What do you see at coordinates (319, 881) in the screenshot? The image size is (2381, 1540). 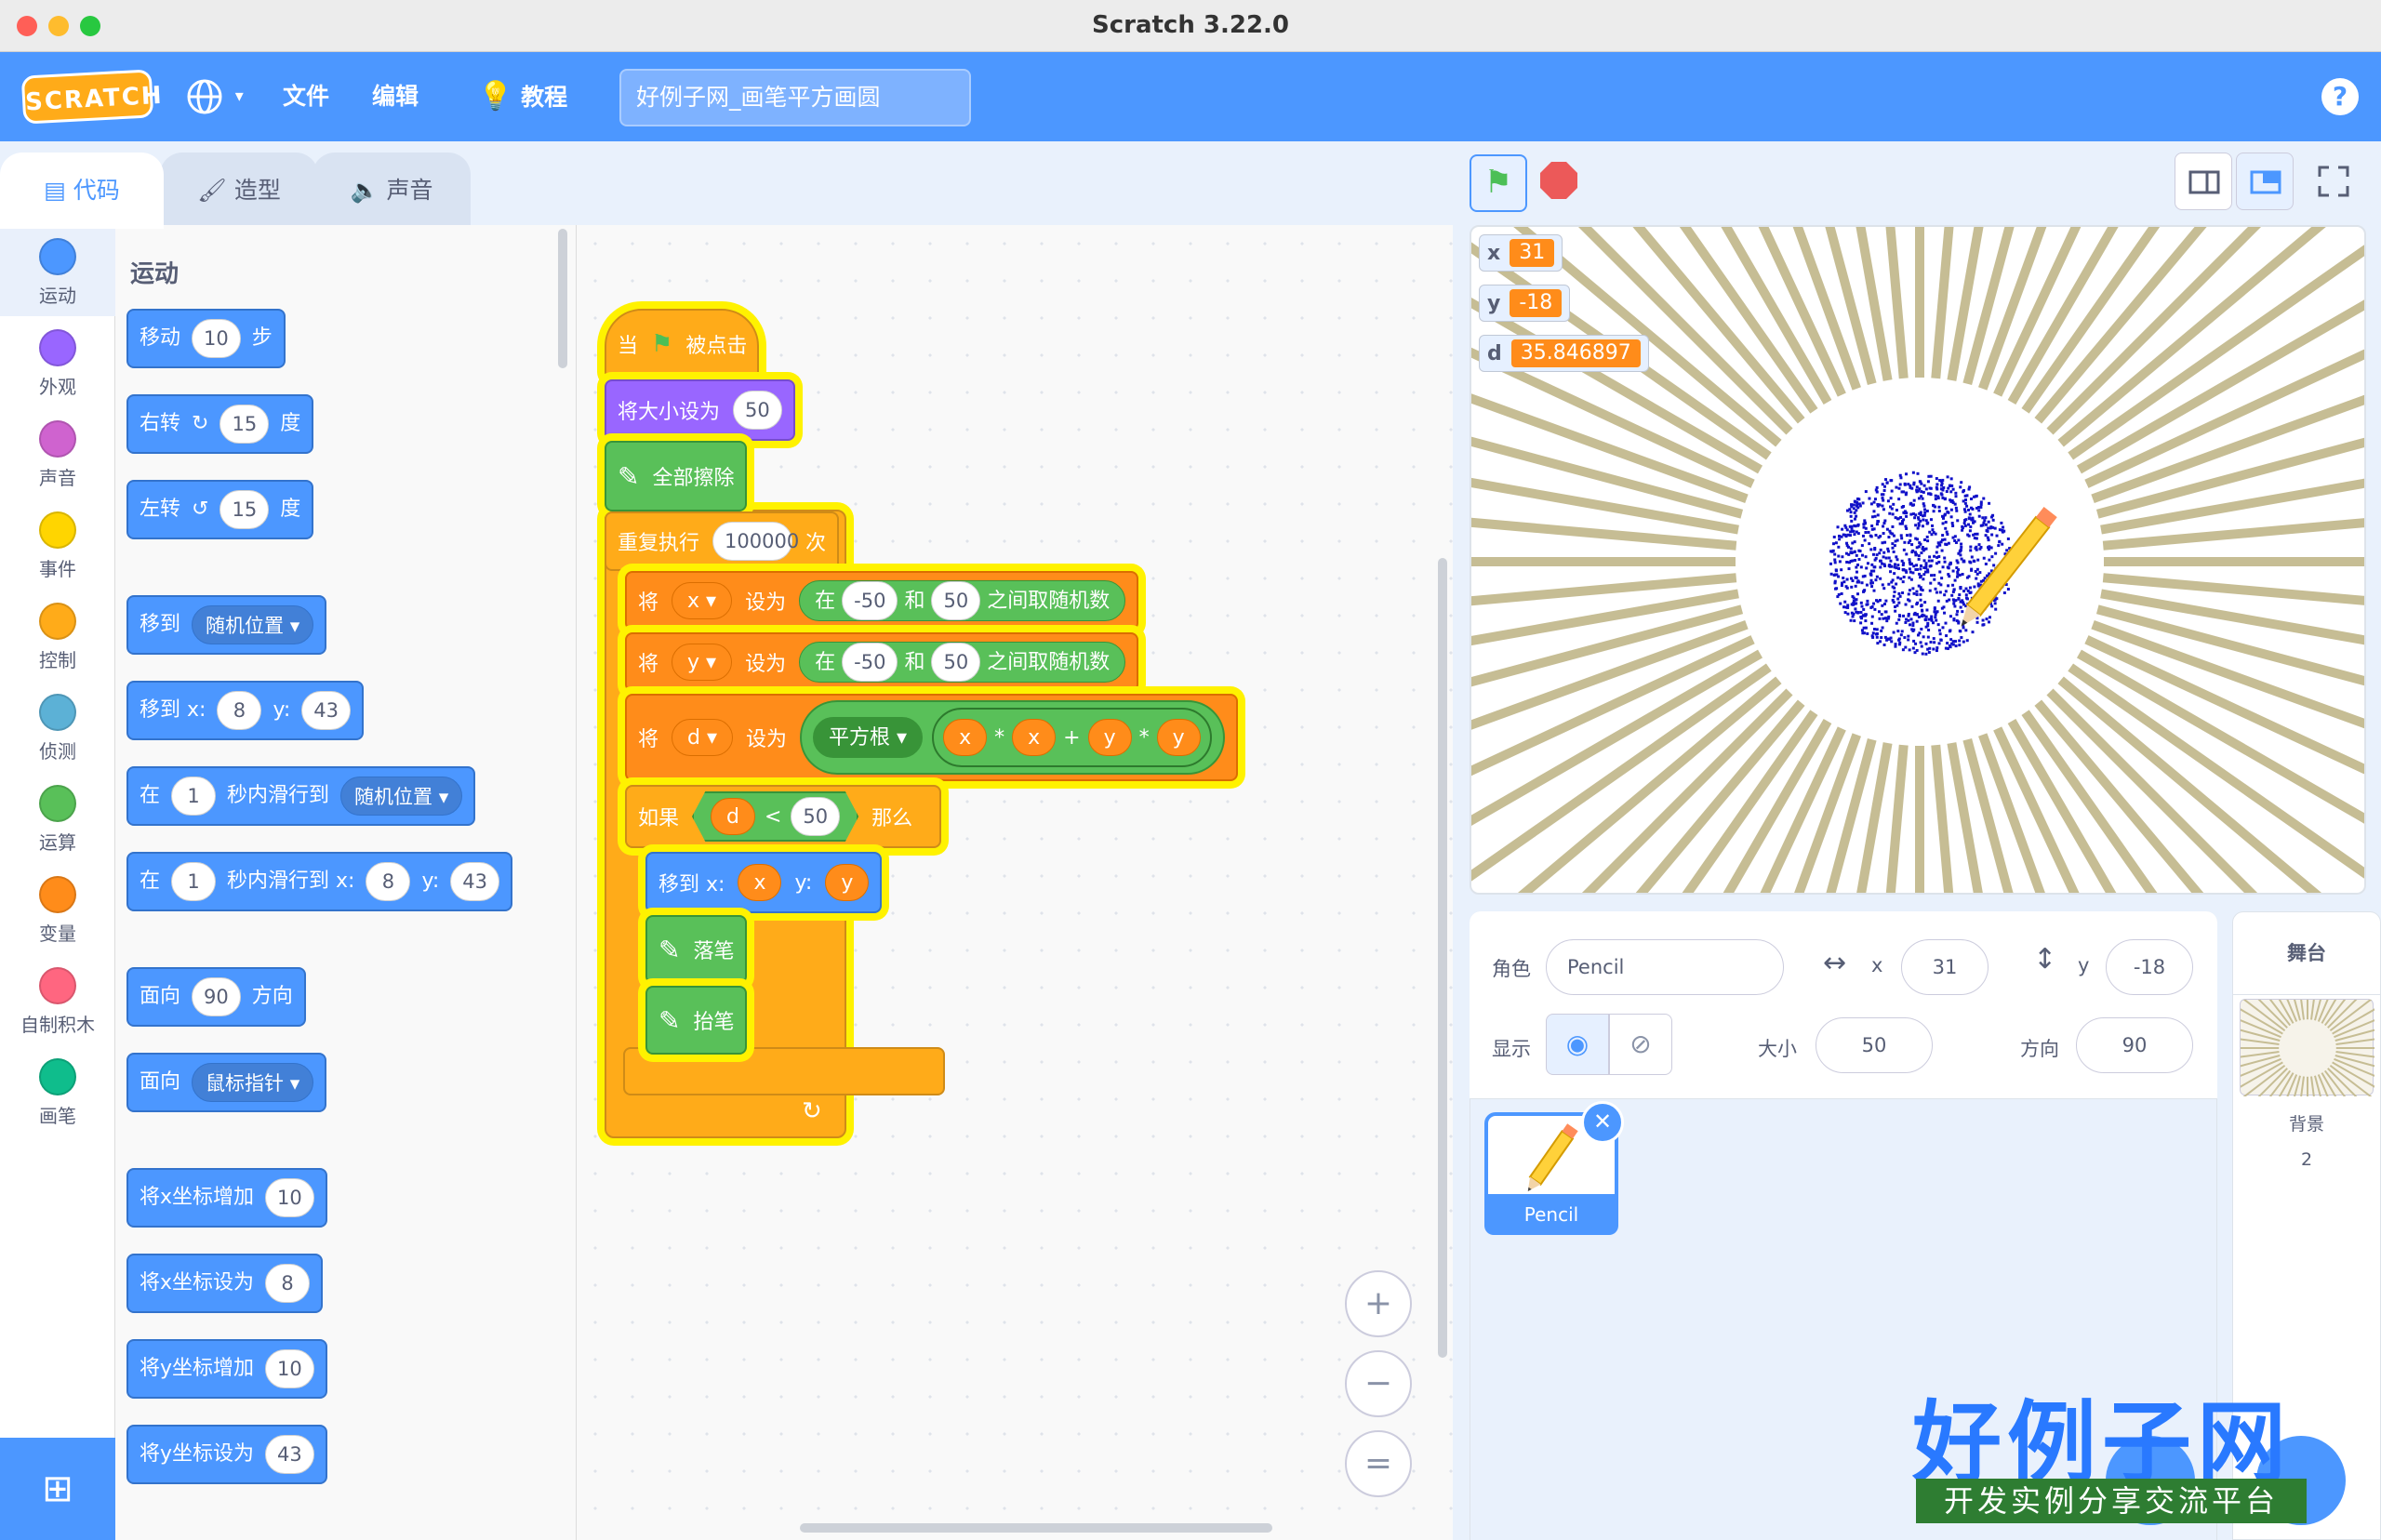 I see `block-glide-xy: 在 1 秒内滑行到 x: 8 y: 43` at bounding box center [319, 881].